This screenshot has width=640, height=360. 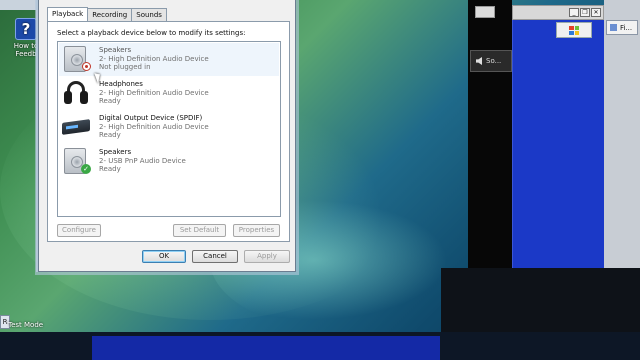 I want to click on tab-strip: Playback Recording Sounds, so click(x=107, y=14).